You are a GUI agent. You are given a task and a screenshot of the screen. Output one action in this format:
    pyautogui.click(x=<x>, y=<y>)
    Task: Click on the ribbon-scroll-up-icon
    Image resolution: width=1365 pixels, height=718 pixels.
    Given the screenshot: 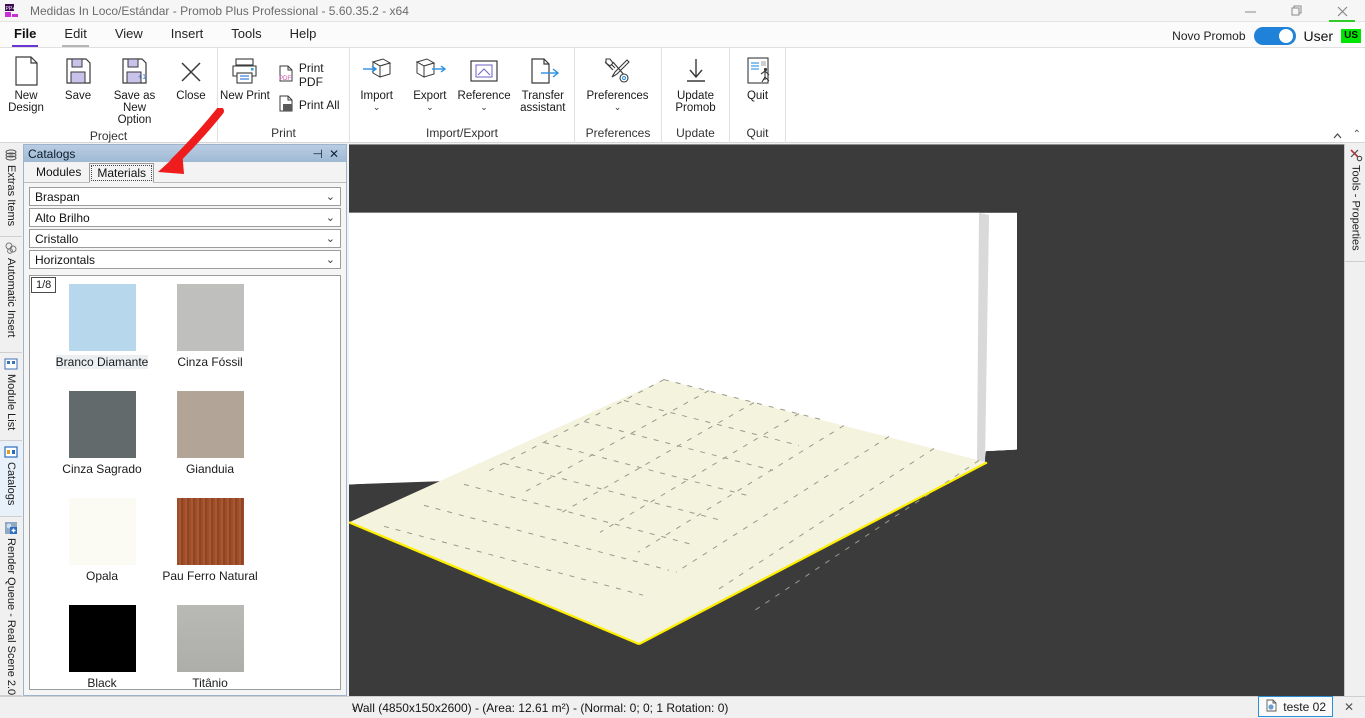 What is the action you would take?
    pyautogui.click(x=1337, y=136)
    